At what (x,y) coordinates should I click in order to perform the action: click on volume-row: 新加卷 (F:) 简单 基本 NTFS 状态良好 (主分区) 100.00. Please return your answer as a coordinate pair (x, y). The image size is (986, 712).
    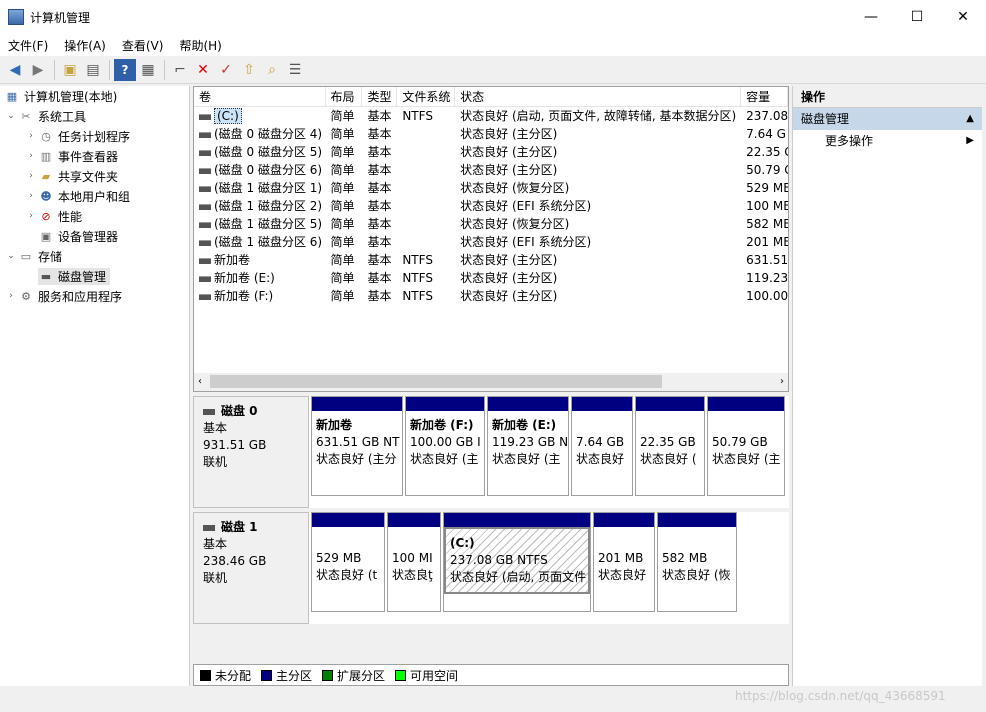
    Looking at the image, I should click on (491, 296).